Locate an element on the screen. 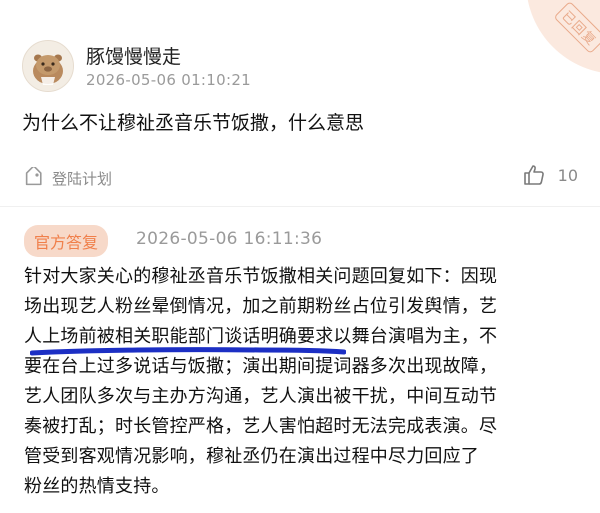 The image size is (600, 513). official-reply-badge: 官方答复 is located at coordinates (66, 241).